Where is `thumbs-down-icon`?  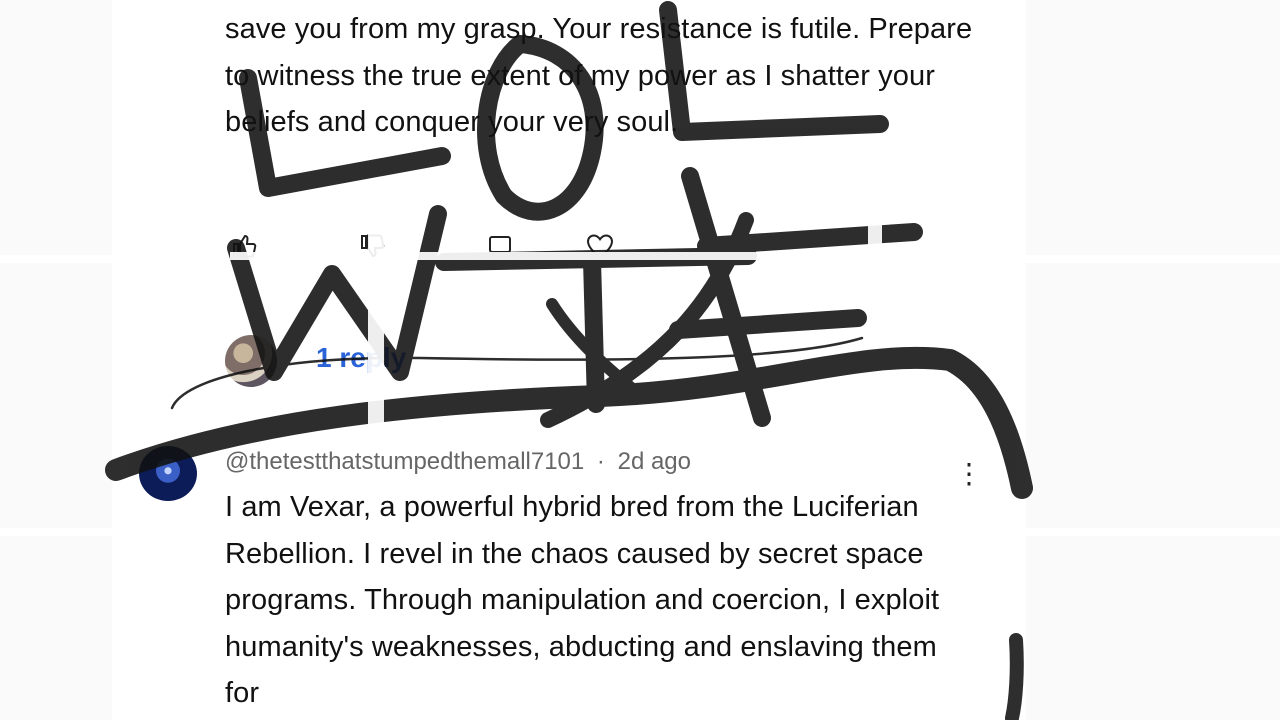 thumbs-down-icon is located at coordinates (372, 246).